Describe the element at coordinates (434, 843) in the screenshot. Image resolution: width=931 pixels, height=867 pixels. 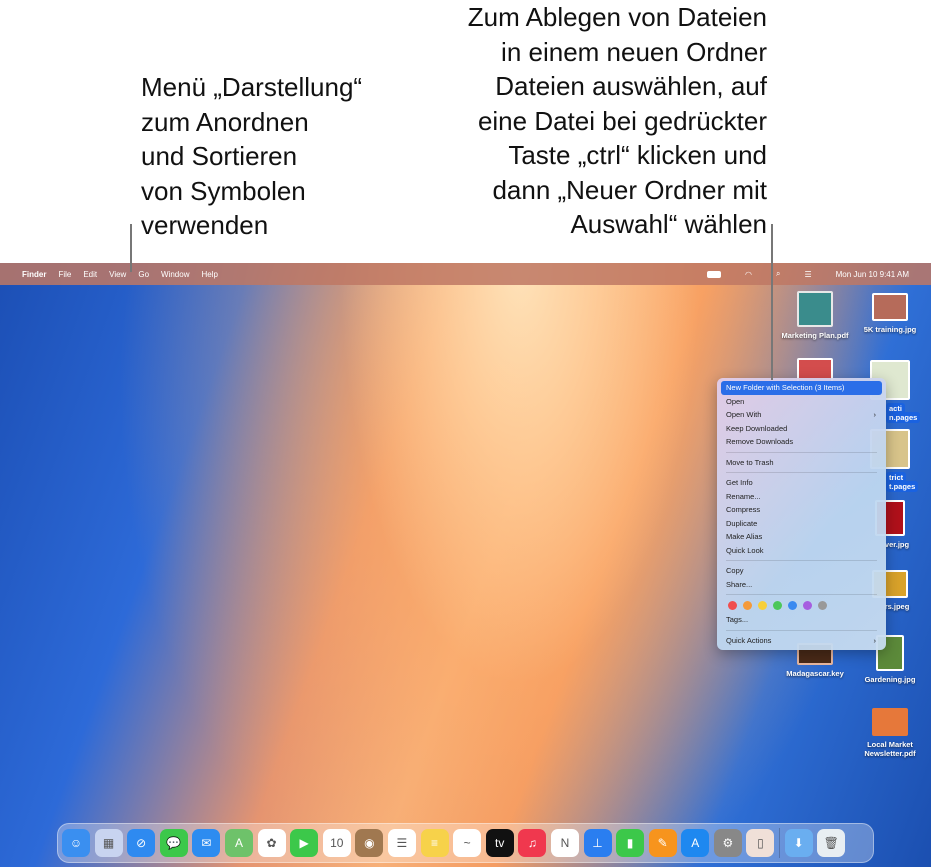
I see `notes-icon: ≡` at that location.